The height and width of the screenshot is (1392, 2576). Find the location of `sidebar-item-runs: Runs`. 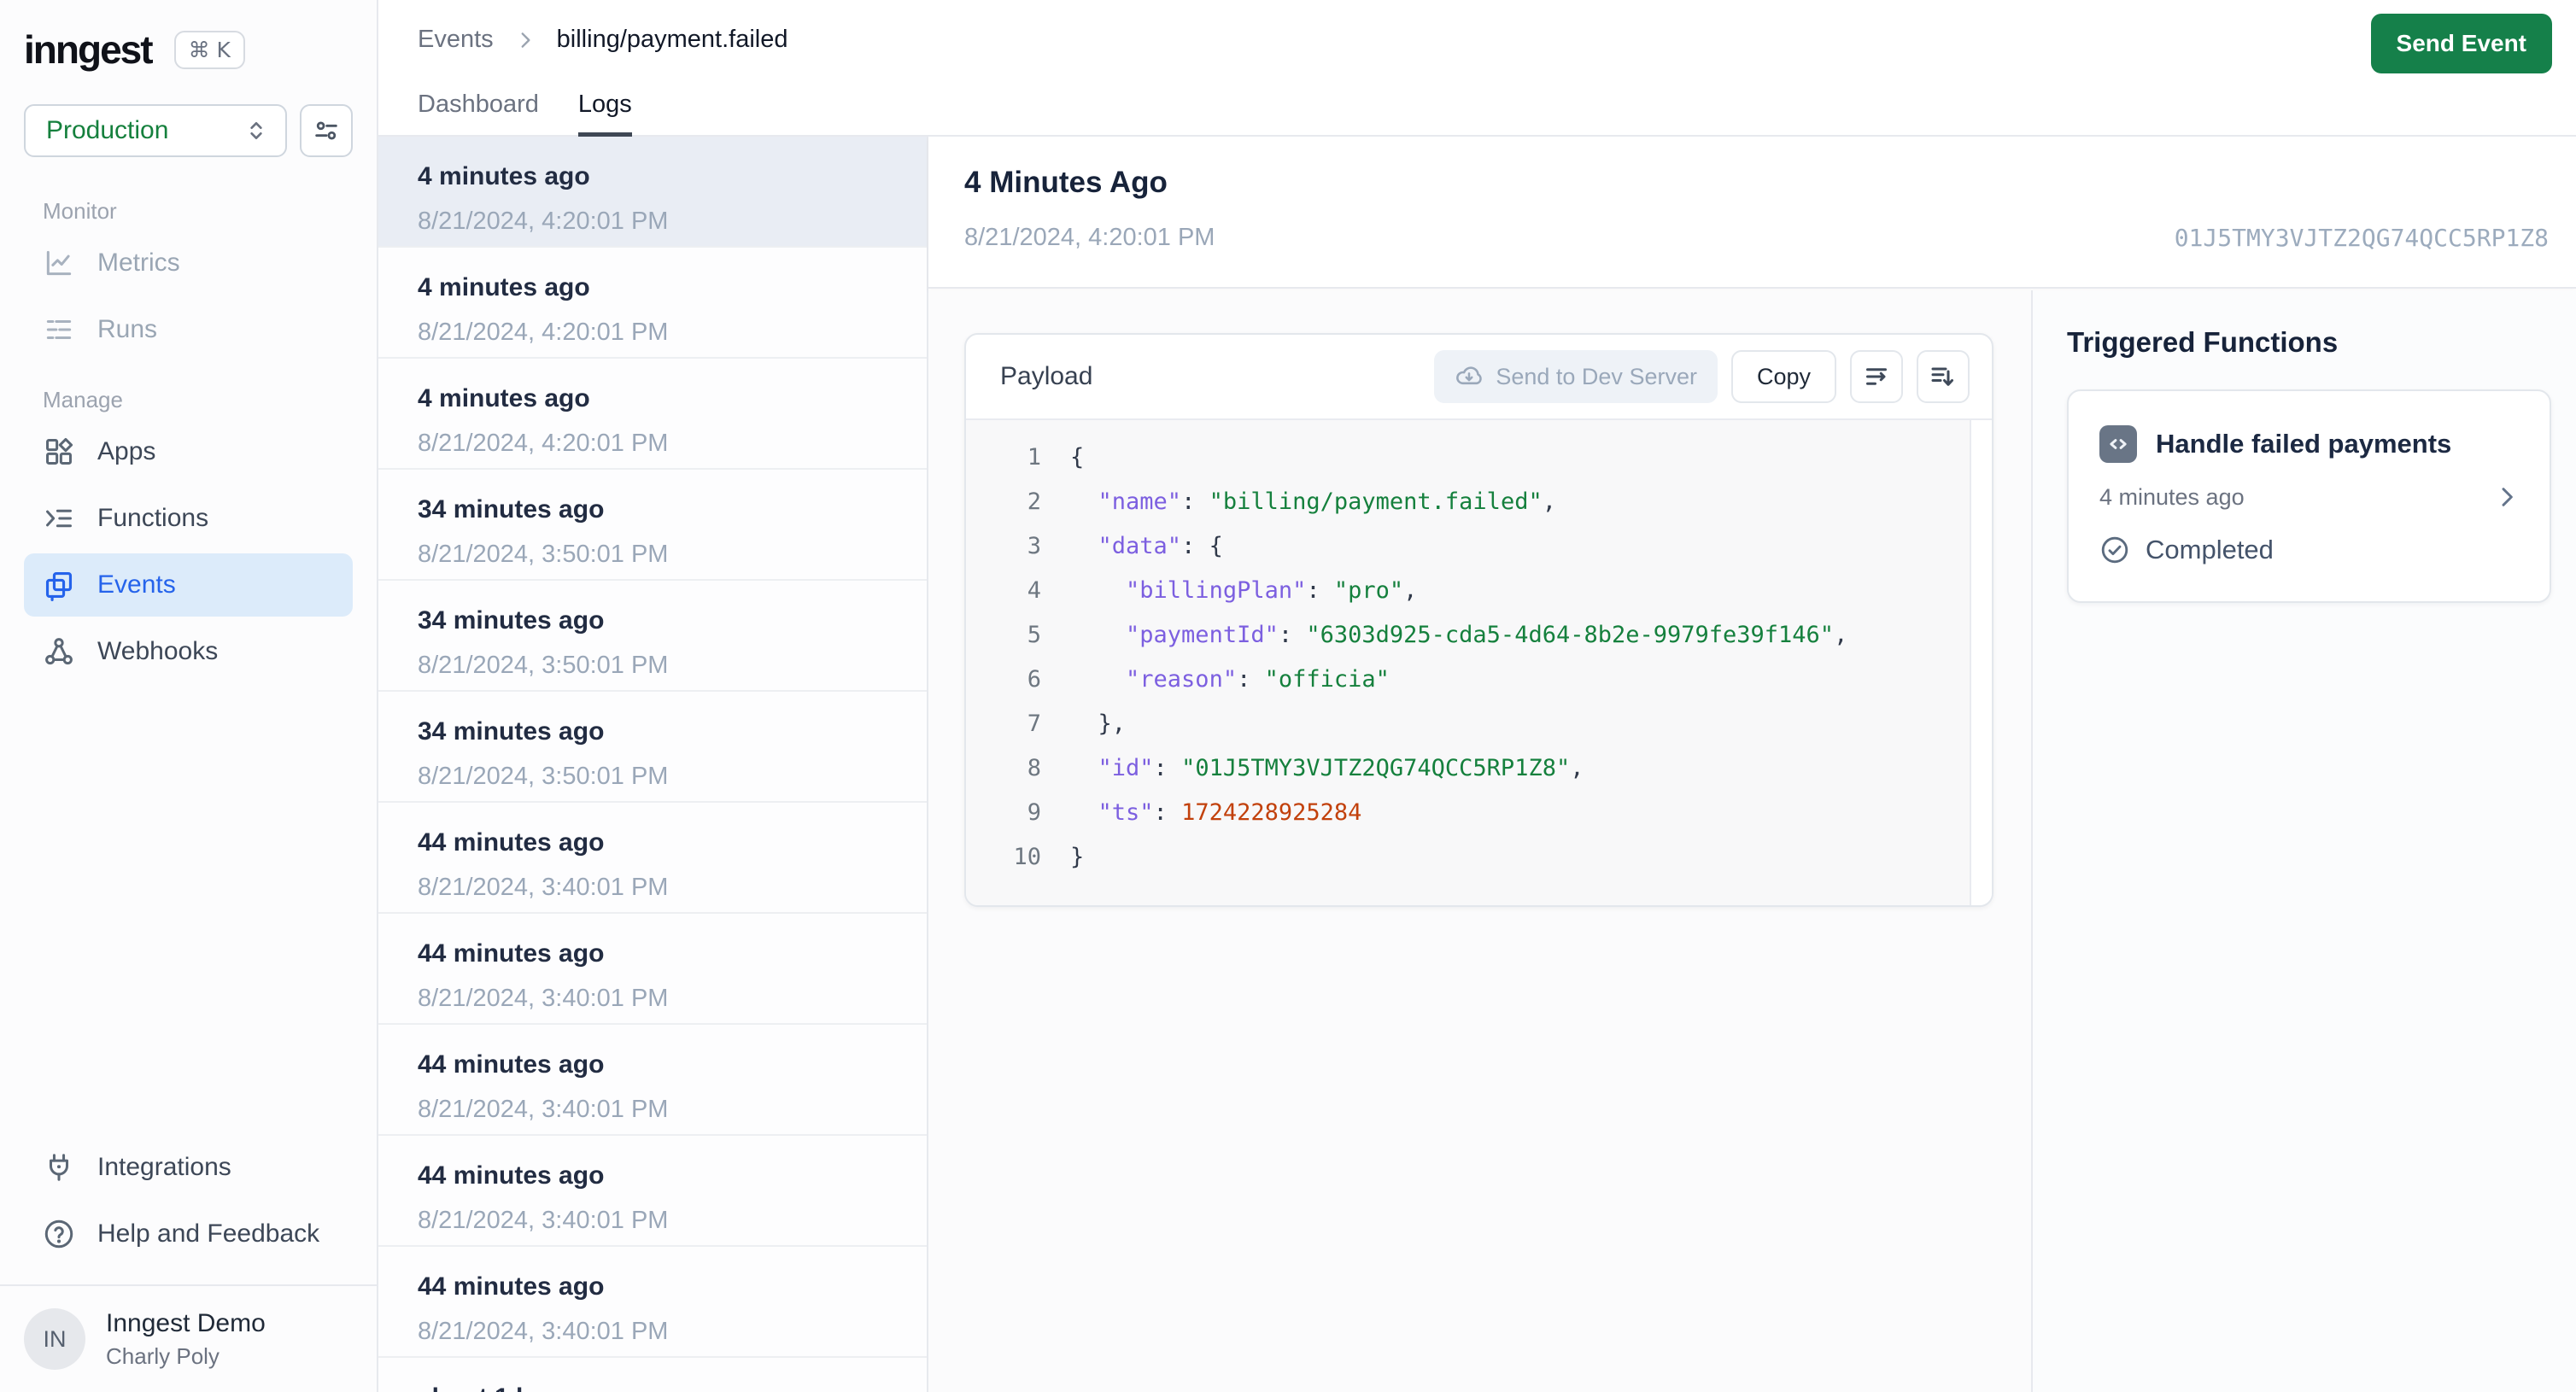

sidebar-item-runs: Runs is located at coordinates (188, 329).